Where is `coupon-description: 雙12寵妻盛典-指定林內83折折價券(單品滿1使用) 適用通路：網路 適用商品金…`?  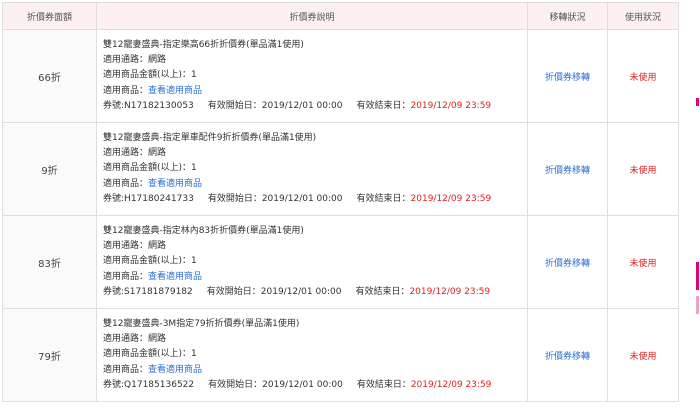
coupon-description: 雙12寵妻盛典-指定林內83折折價券(單品滿1使用) 適用通路：網路 適用商品金… is located at coordinates (312, 262).